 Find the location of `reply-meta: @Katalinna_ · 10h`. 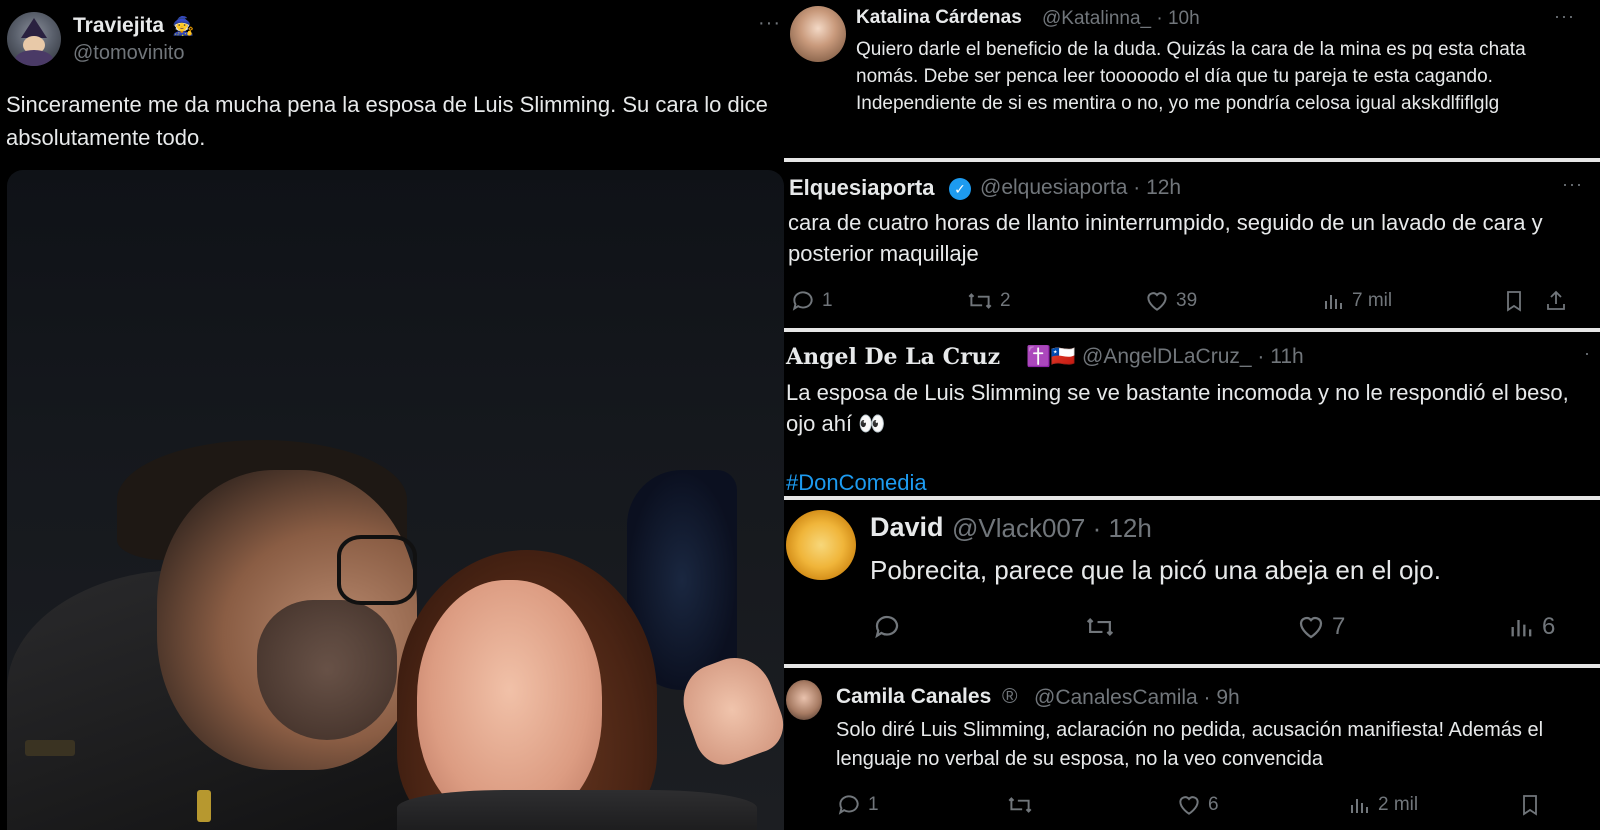

reply-meta: @Katalinna_ · 10h is located at coordinates (1121, 18).